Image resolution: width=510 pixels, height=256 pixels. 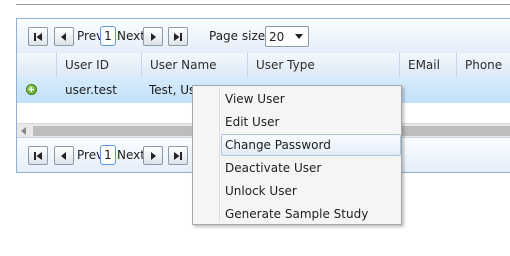 What do you see at coordinates (23, 131) in the screenshot?
I see `scroll-left-icon` at bounding box center [23, 131].